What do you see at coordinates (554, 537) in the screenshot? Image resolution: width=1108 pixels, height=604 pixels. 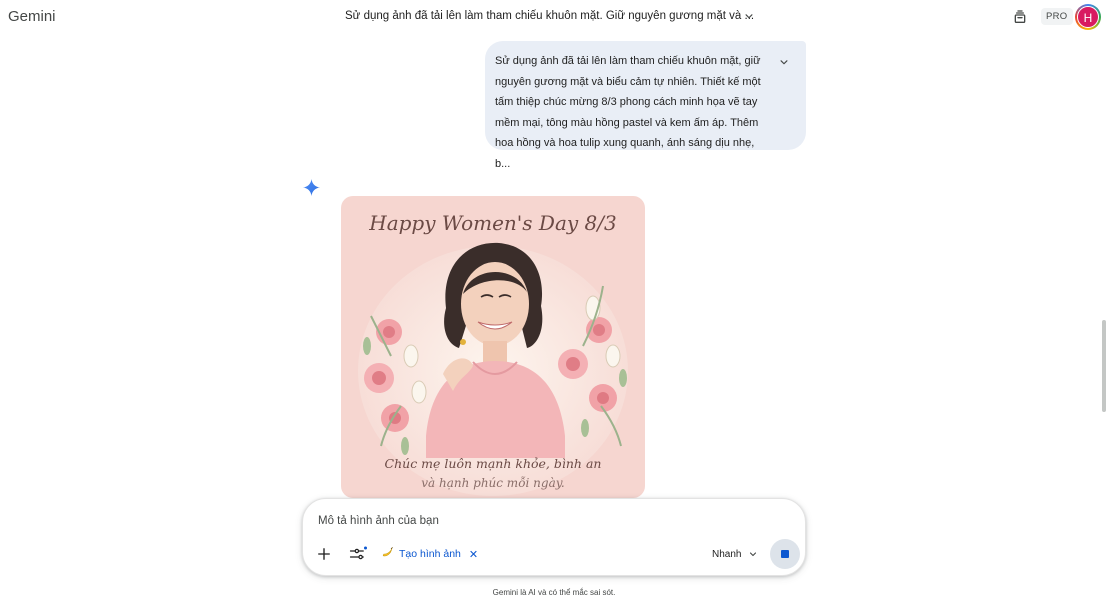 I see `prompt-composer: Tạo hình ảnh ✕ Nhanh` at bounding box center [554, 537].